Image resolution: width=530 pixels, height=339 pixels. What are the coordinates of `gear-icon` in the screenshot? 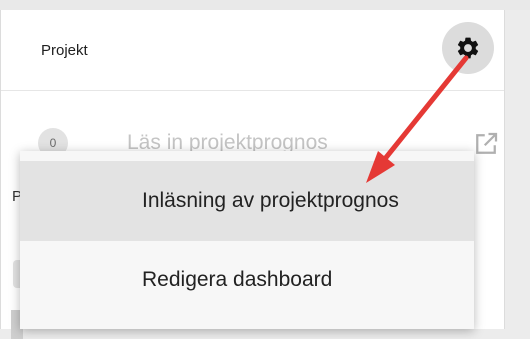 It's located at (468, 48).